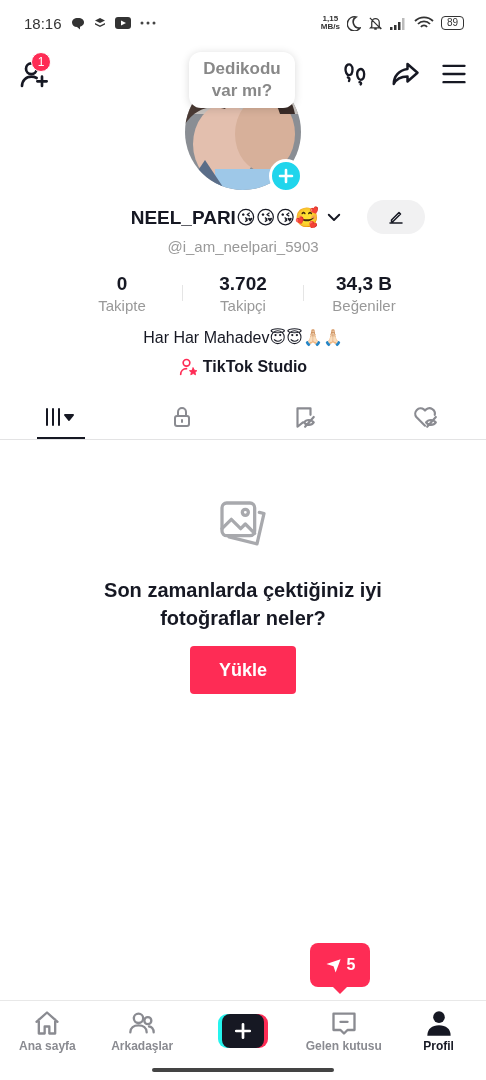 This screenshot has height=1080, width=486. I want to click on notification-badge: 1, so click(41, 62).